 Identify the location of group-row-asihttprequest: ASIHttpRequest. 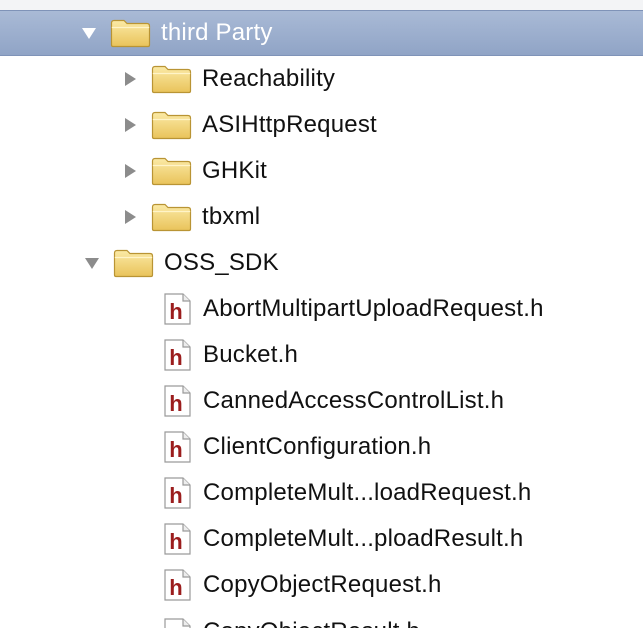
(321, 125).